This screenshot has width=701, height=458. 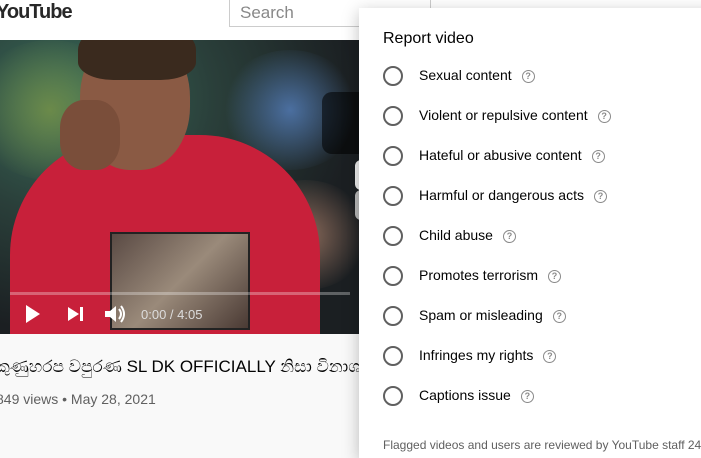 What do you see at coordinates (137, 60) in the screenshot?
I see `video-frame-hair` at bounding box center [137, 60].